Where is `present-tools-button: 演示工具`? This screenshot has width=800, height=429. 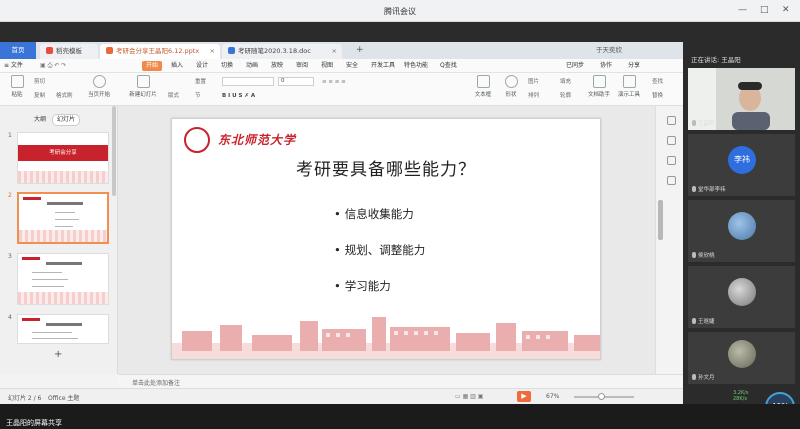 present-tools-button: 演示工具 is located at coordinates (629, 86).